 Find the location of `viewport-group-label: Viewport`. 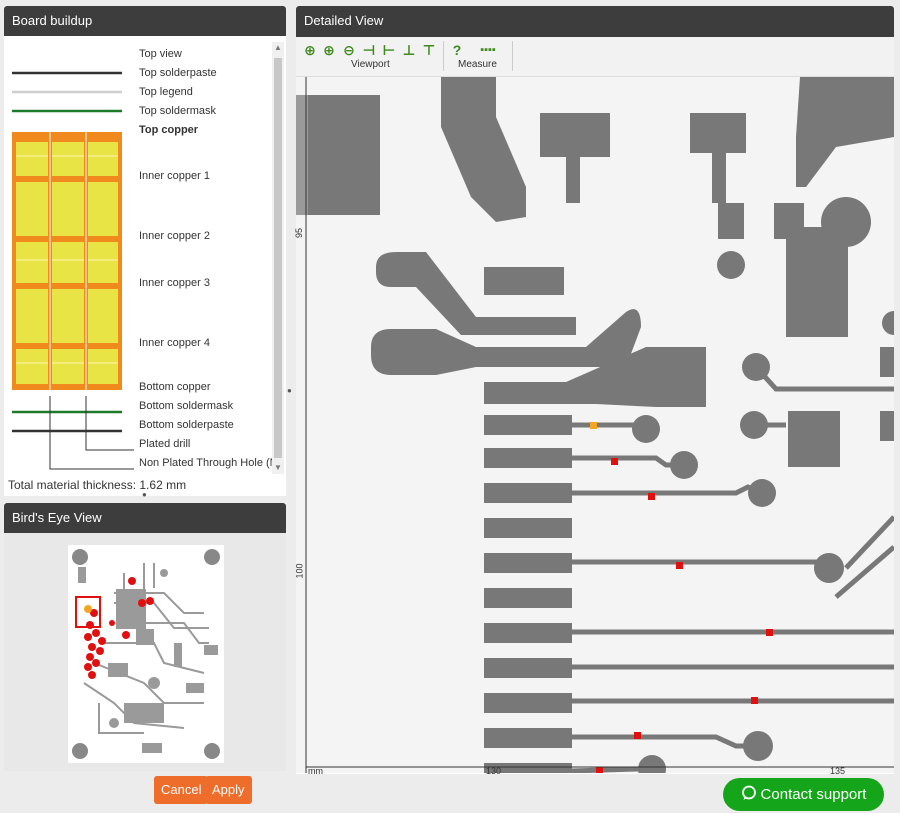

viewport-group-label: Viewport is located at coordinates (370, 64).